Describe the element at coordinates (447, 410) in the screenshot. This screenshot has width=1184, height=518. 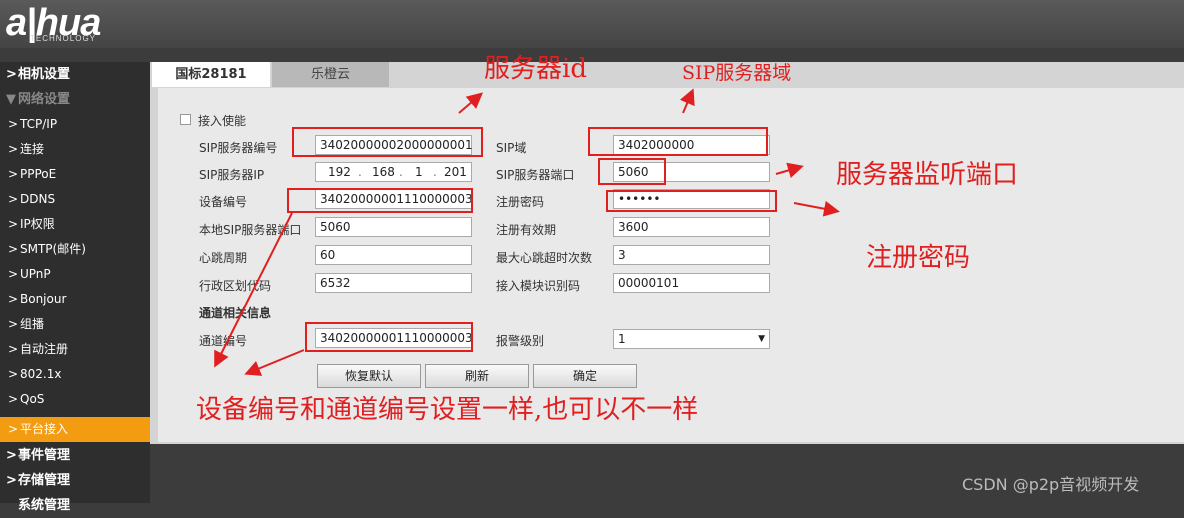
I see `annotation-channel-note: 设备编号和通道编号设置一样,也可以不一样` at that location.